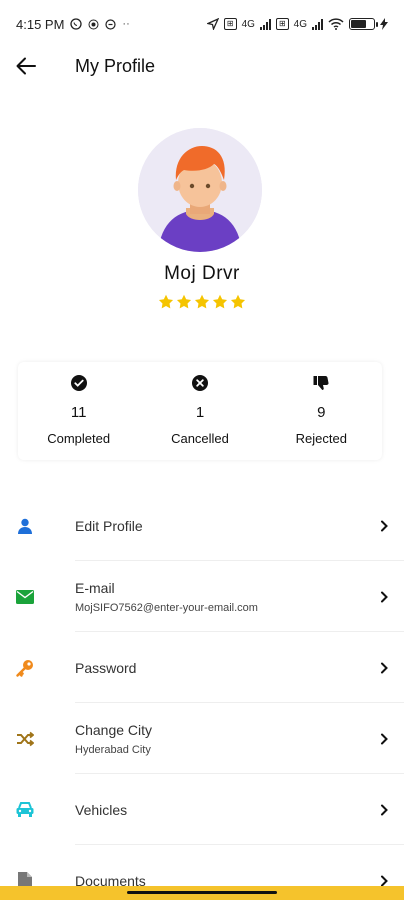 The width and height of the screenshot is (404, 900). I want to click on volte-badge: ⊞, so click(230, 24).